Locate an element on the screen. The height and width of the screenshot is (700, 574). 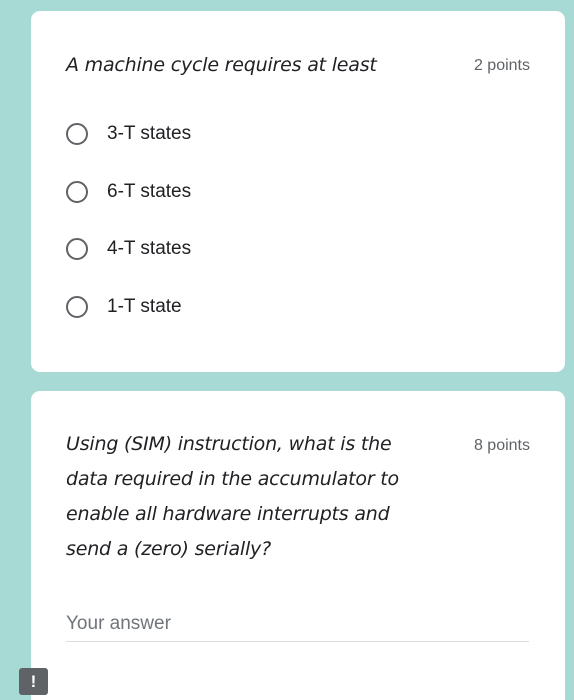
answer-input is located at coordinates (297, 624).